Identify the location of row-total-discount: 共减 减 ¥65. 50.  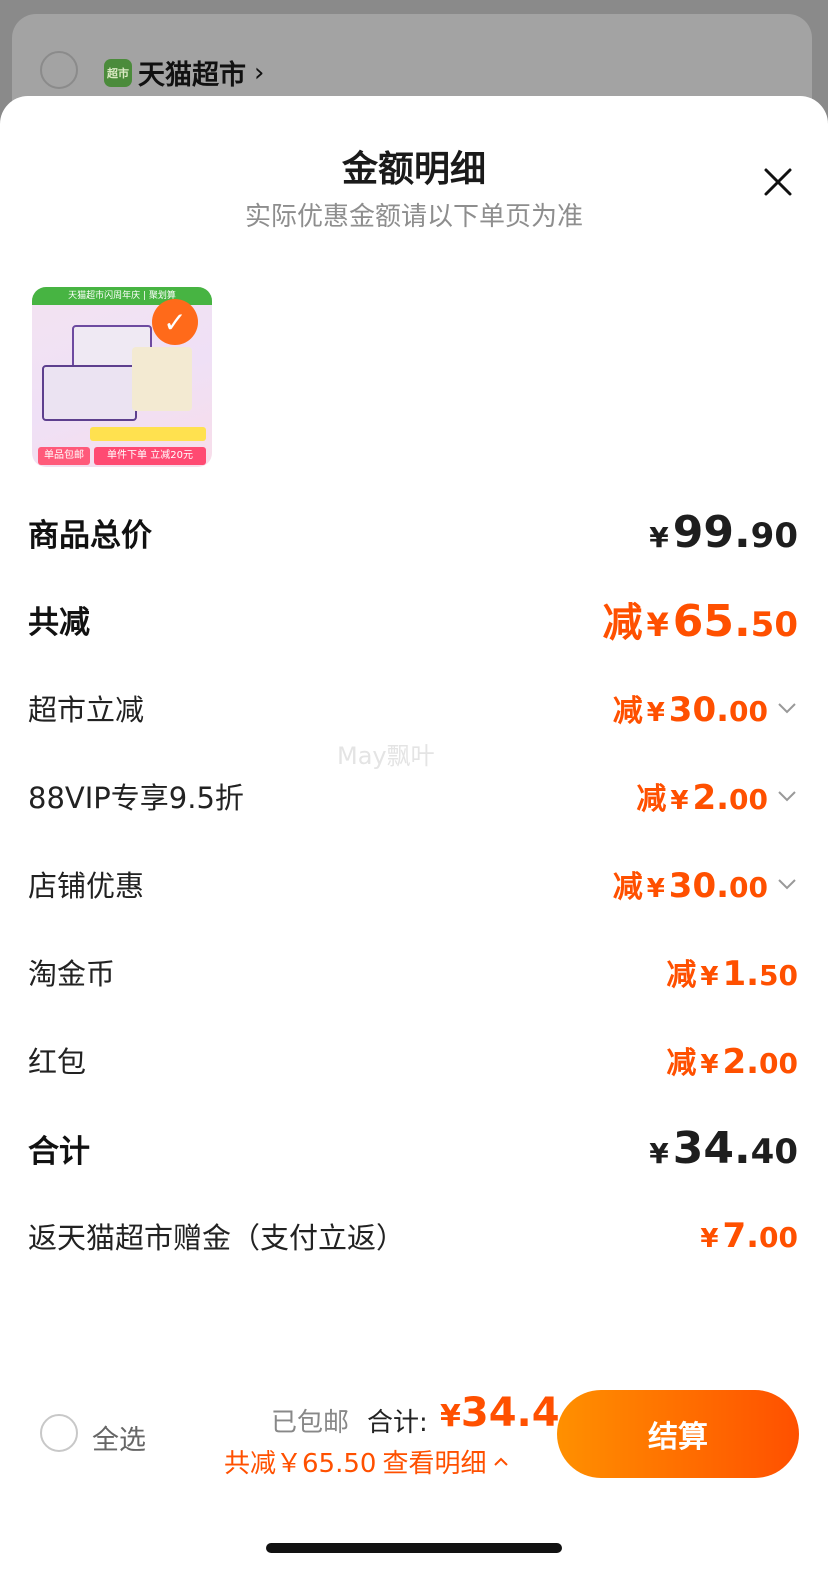
(413, 619).